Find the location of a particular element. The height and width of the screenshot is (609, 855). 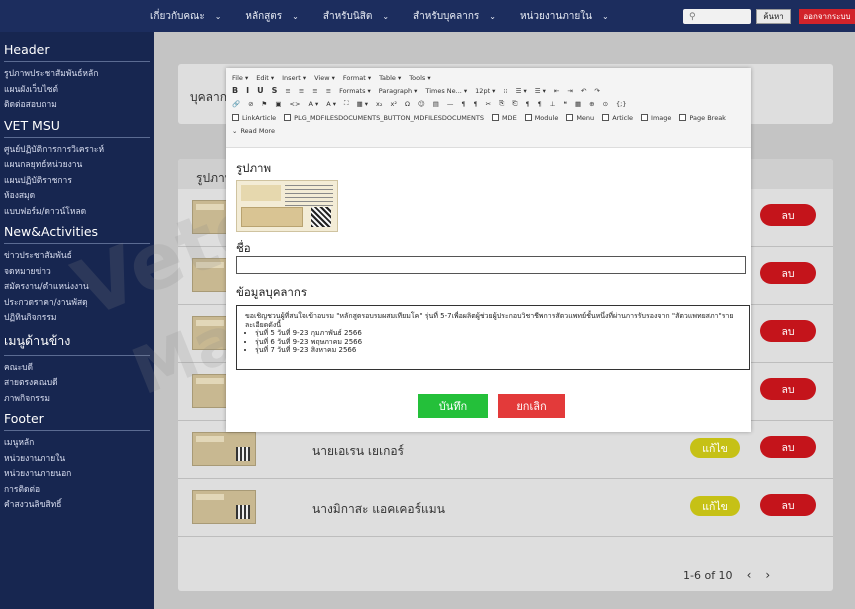

editor-tool: ↶ is located at coordinates (583, 91).